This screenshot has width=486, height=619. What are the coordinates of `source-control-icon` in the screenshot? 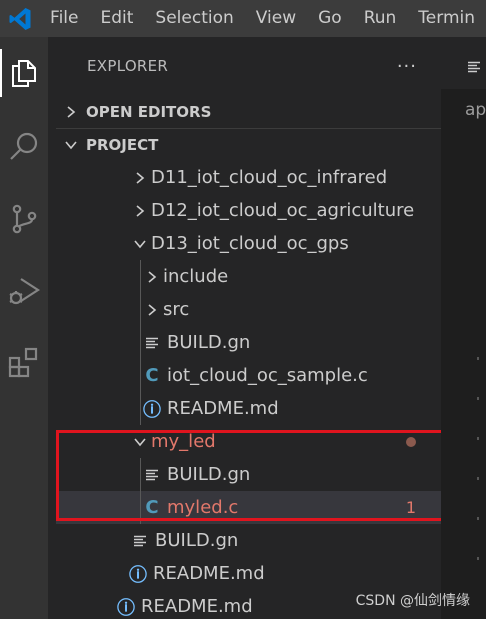 It's located at (24, 219).